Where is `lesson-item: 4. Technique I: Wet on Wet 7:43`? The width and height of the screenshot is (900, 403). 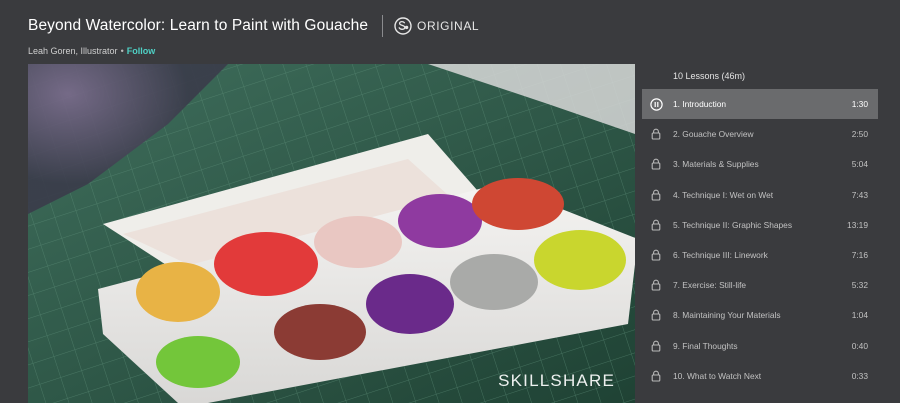
lesson-item: 4. Technique I: Wet on Wet 7:43 is located at coordinates (760, 195).